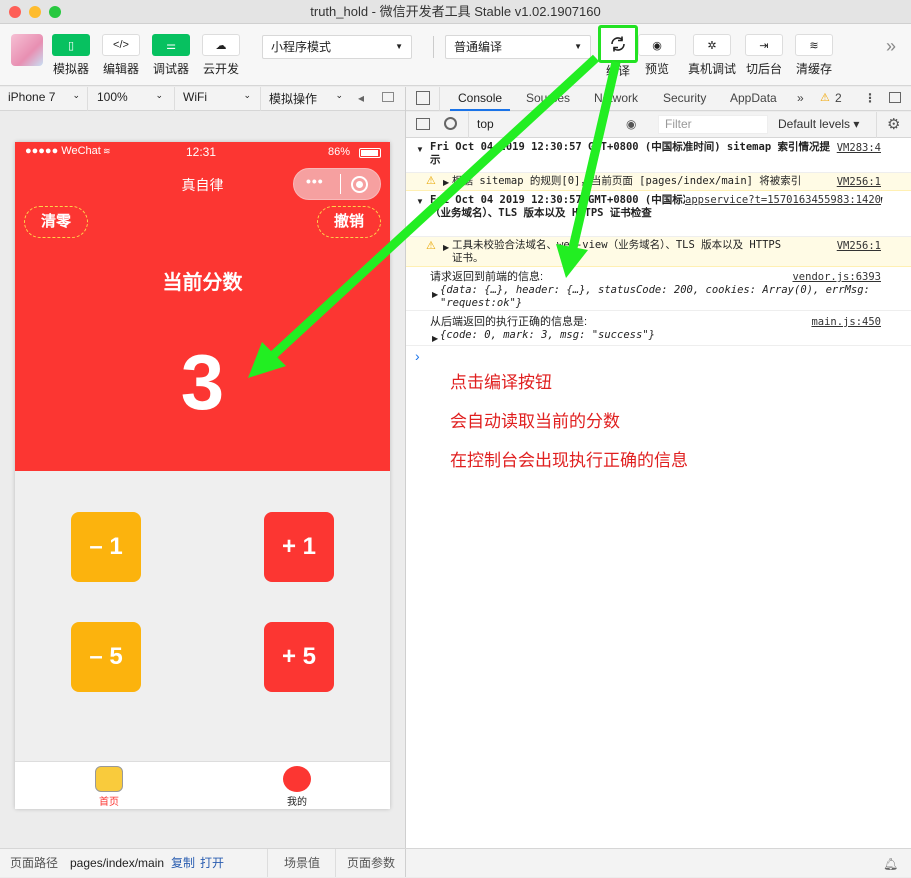 The width and height of the screenshot is (911, 878). What do you see at coordinates (302, 863) in the screenshot?
I see `scene-value-button: 场景值` at bounding box center [302, 863].